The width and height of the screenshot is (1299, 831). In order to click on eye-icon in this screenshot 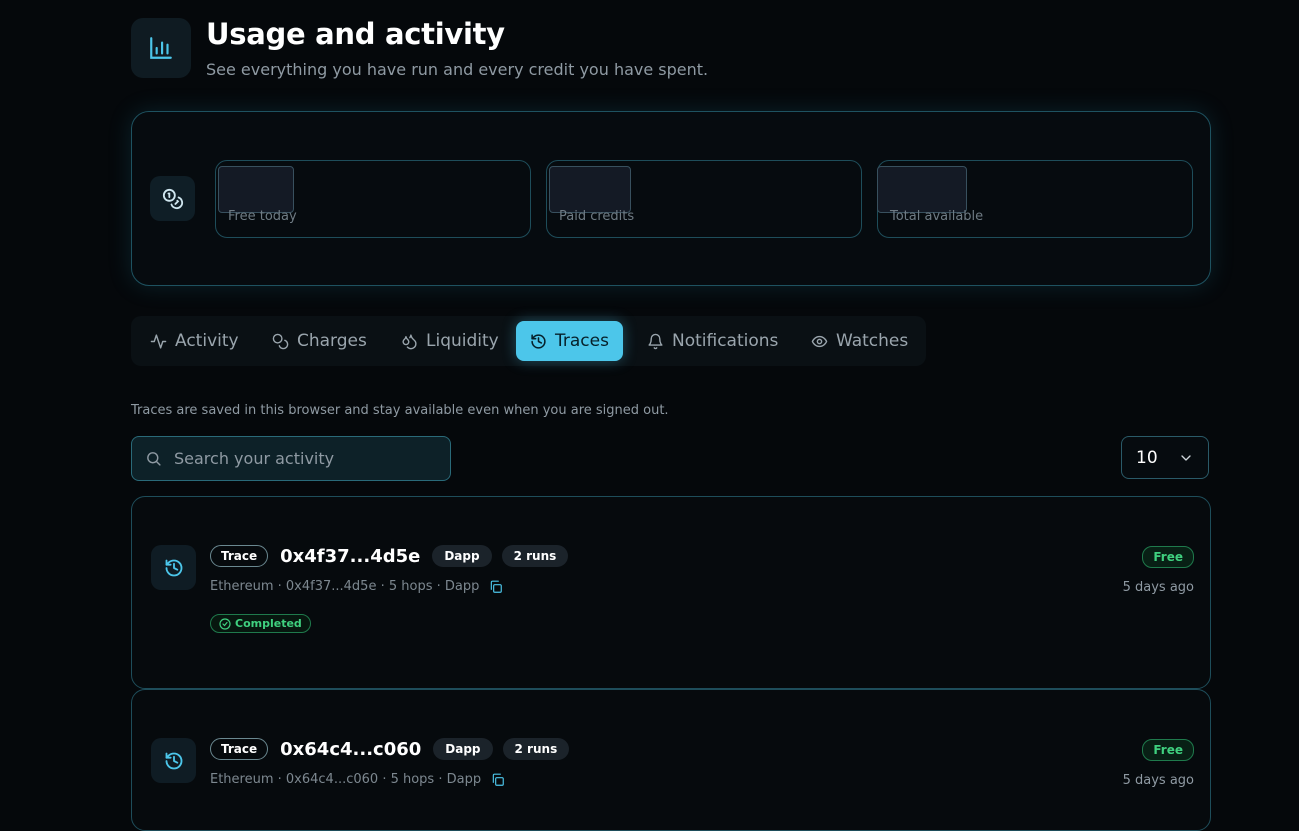, I will do `click(819, 341)`.